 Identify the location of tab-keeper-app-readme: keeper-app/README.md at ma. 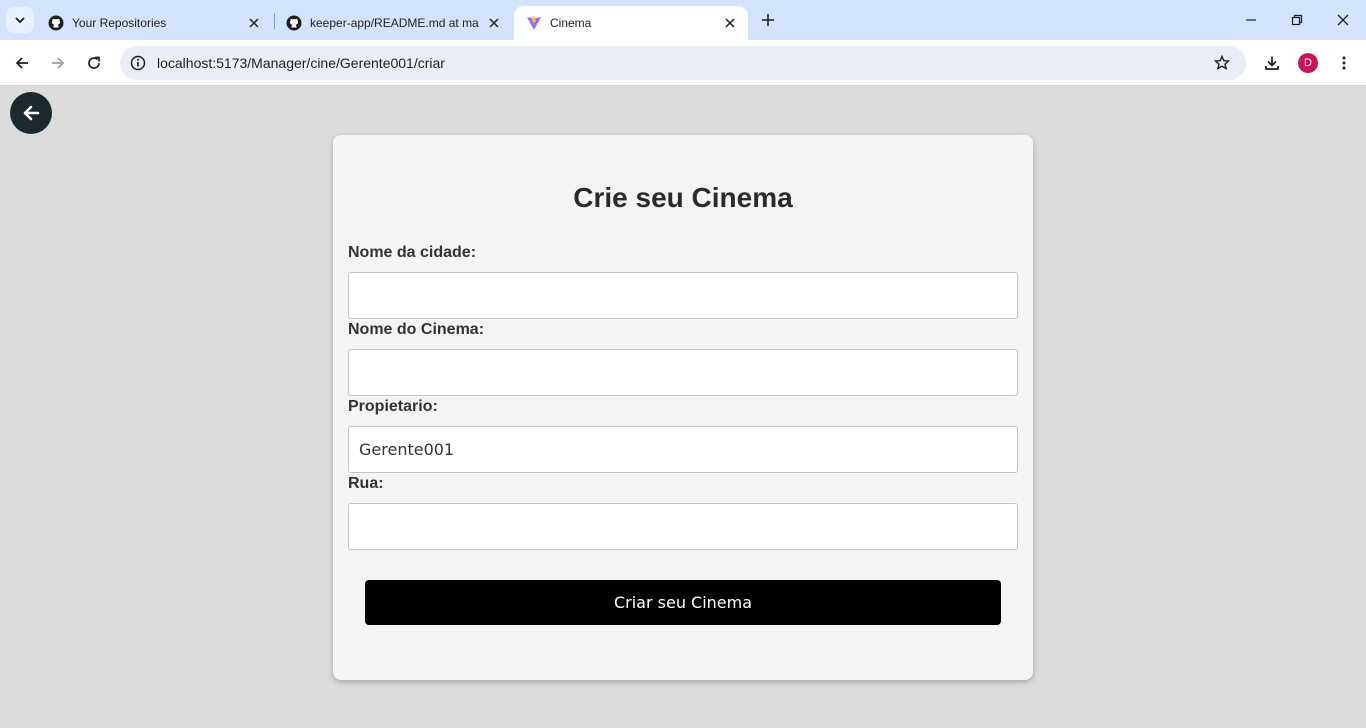
(393, 23).